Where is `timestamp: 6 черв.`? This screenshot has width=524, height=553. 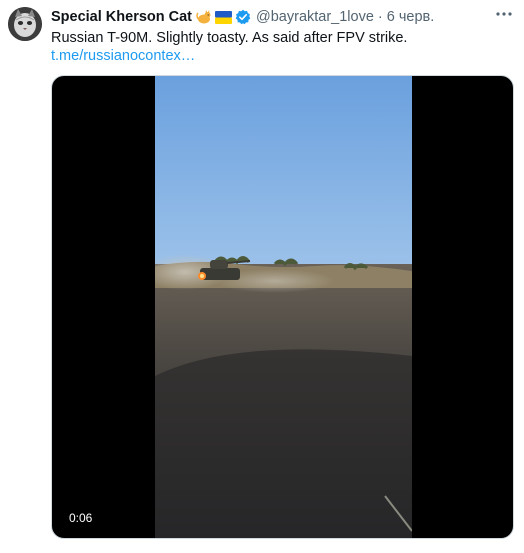 timestamp: 6 черв. is located at coordinates (411, 17).